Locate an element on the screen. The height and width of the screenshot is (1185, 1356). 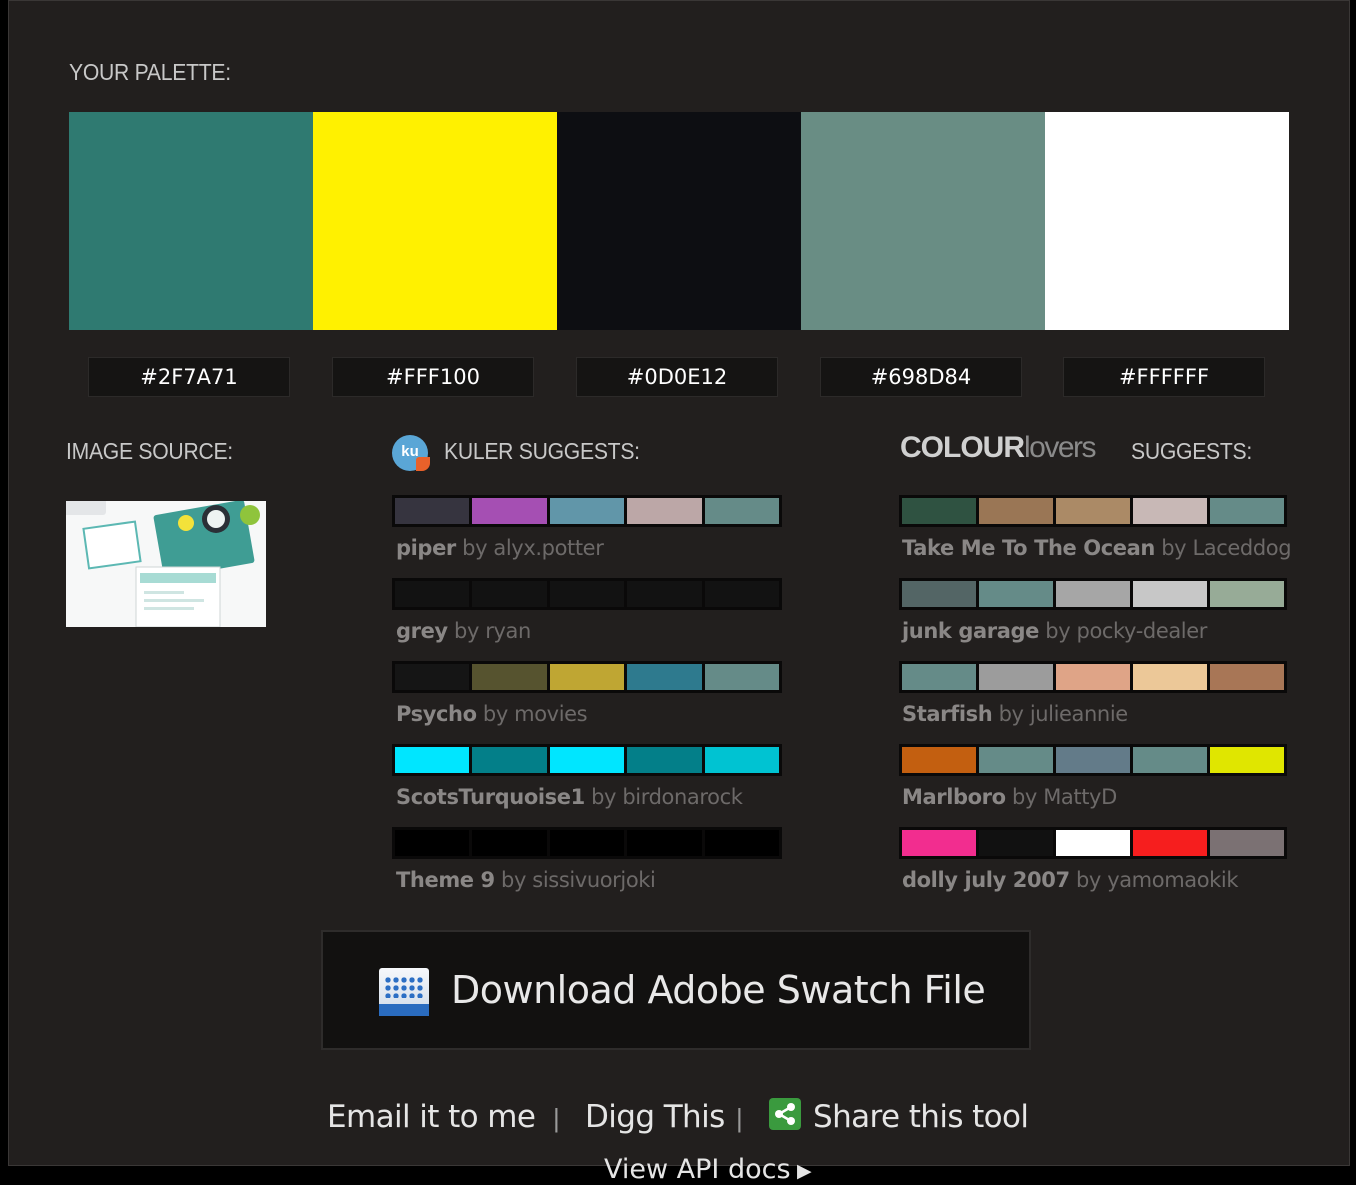
api-docs-link: View API docs is located at coordinates (697, 1169).